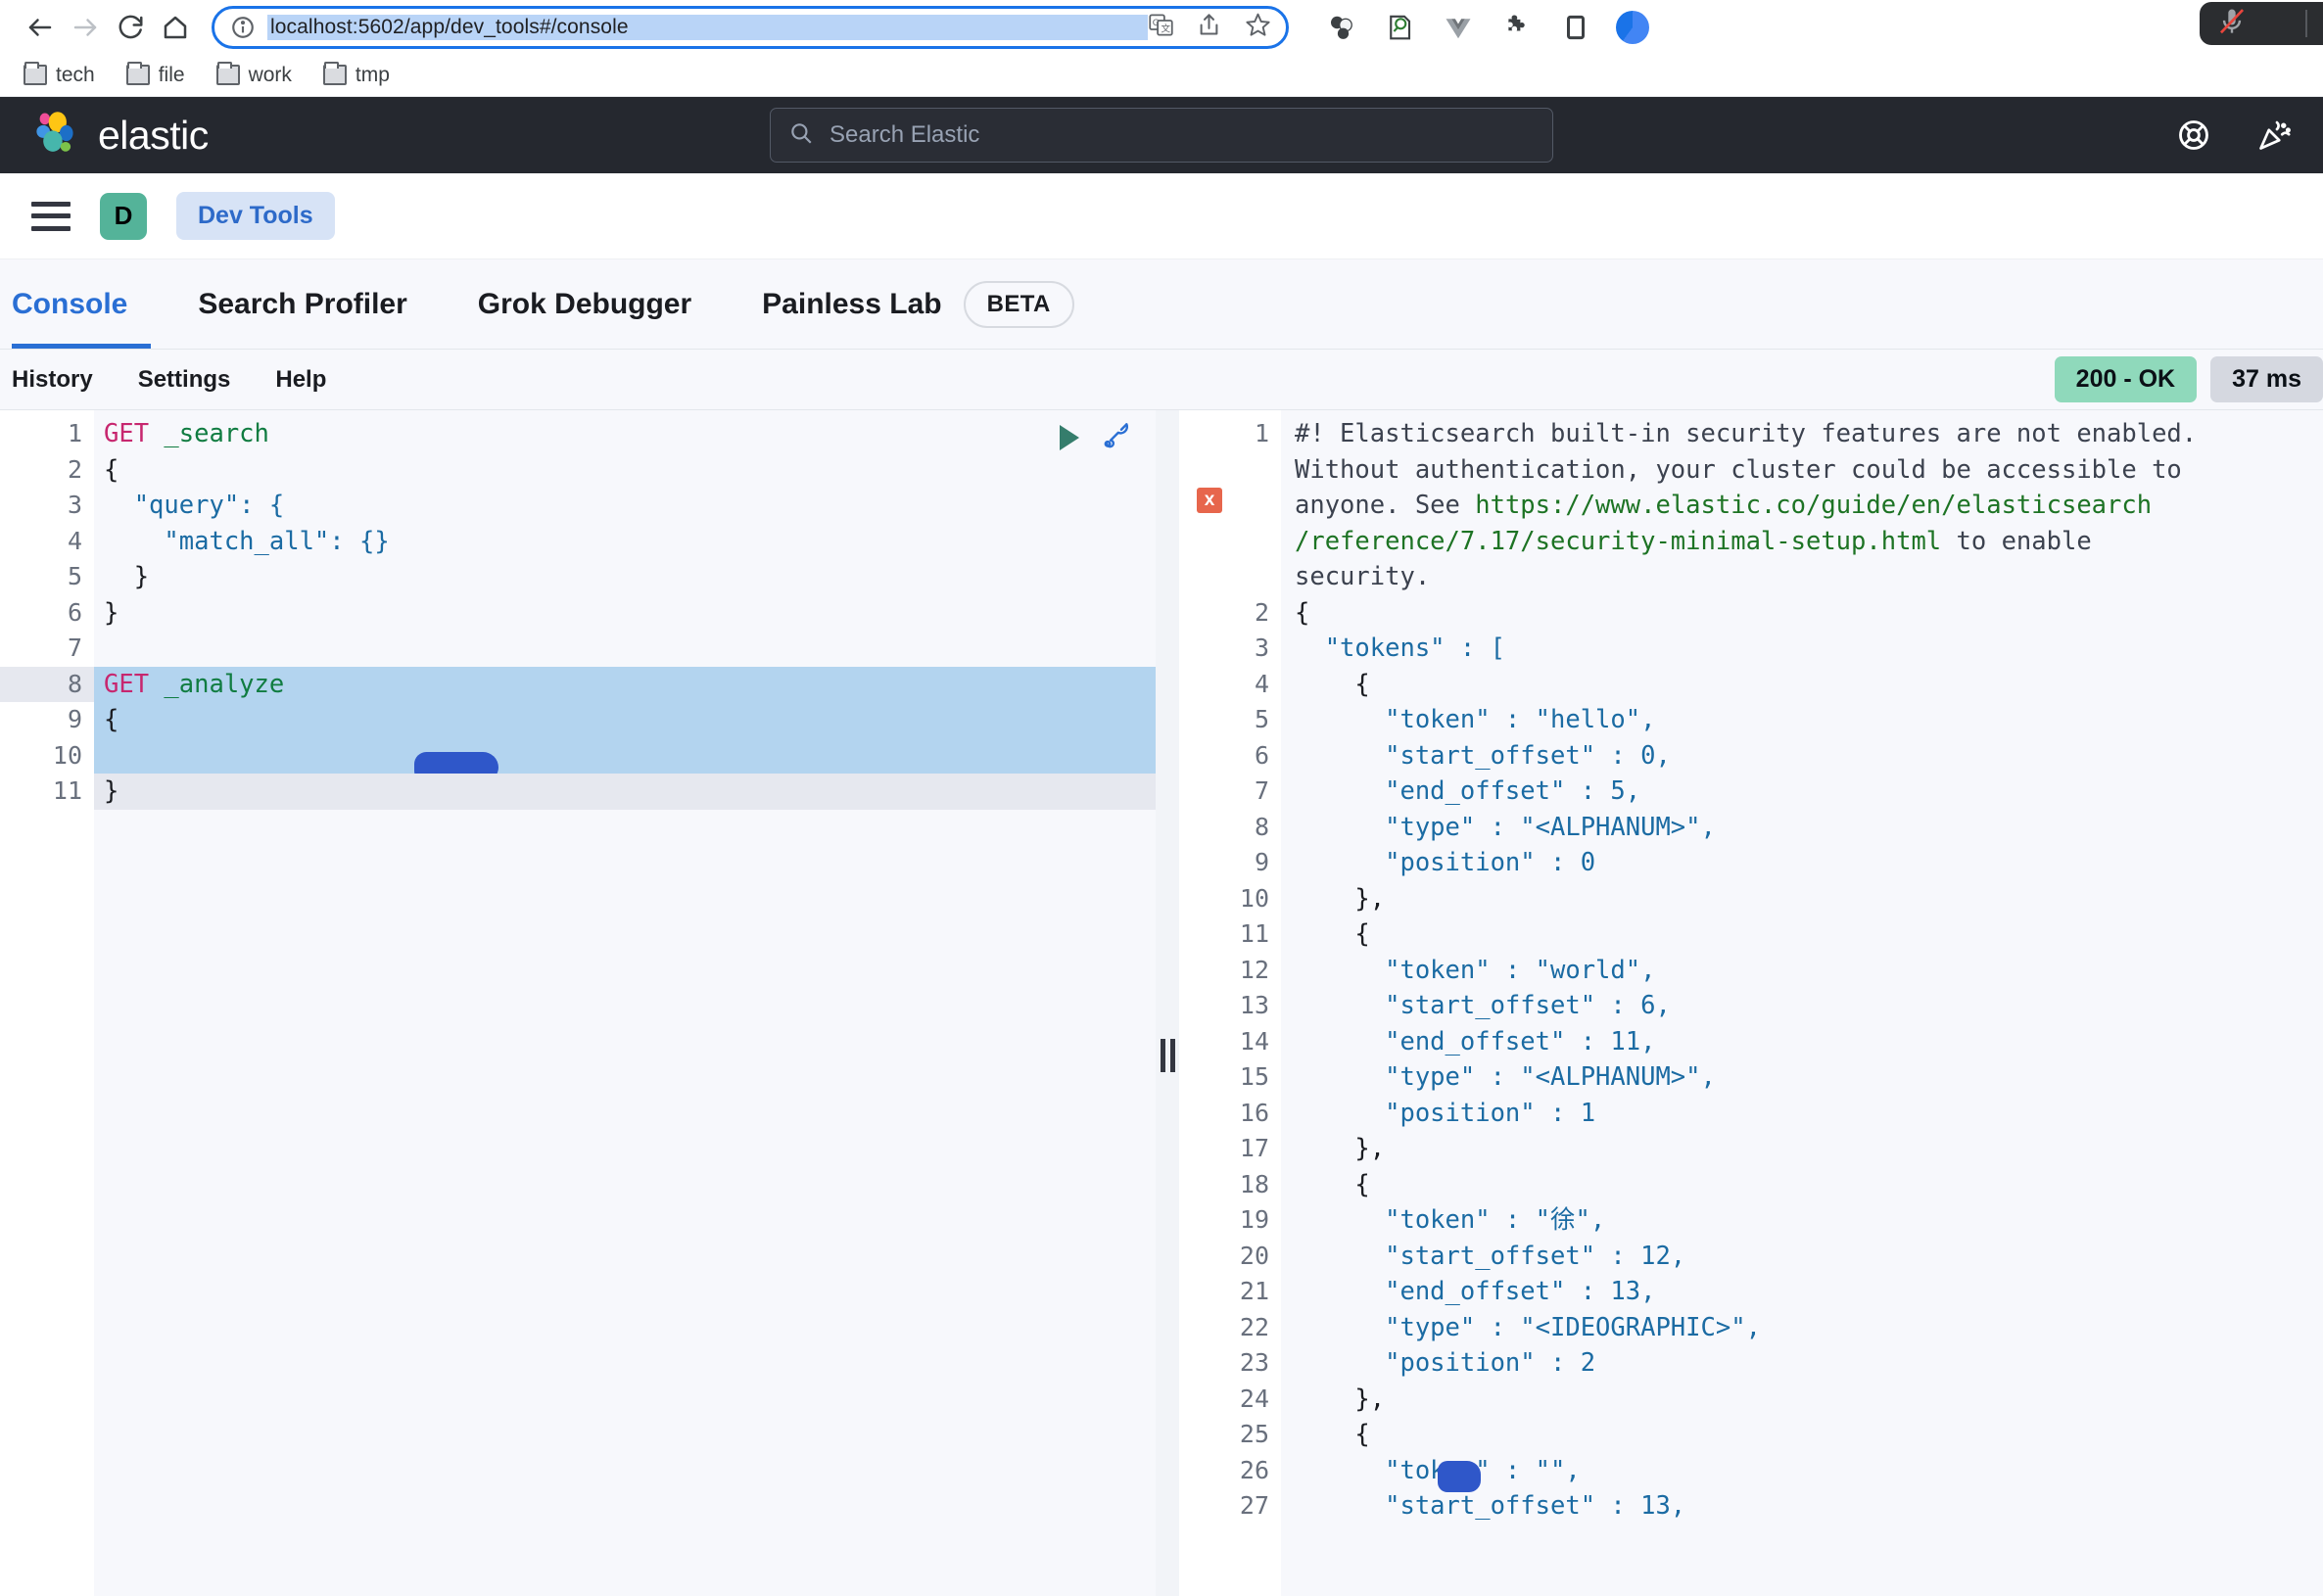  Describe the element at coordinates (52, 380) in the screenshot. I see `history-button: History` at that location.